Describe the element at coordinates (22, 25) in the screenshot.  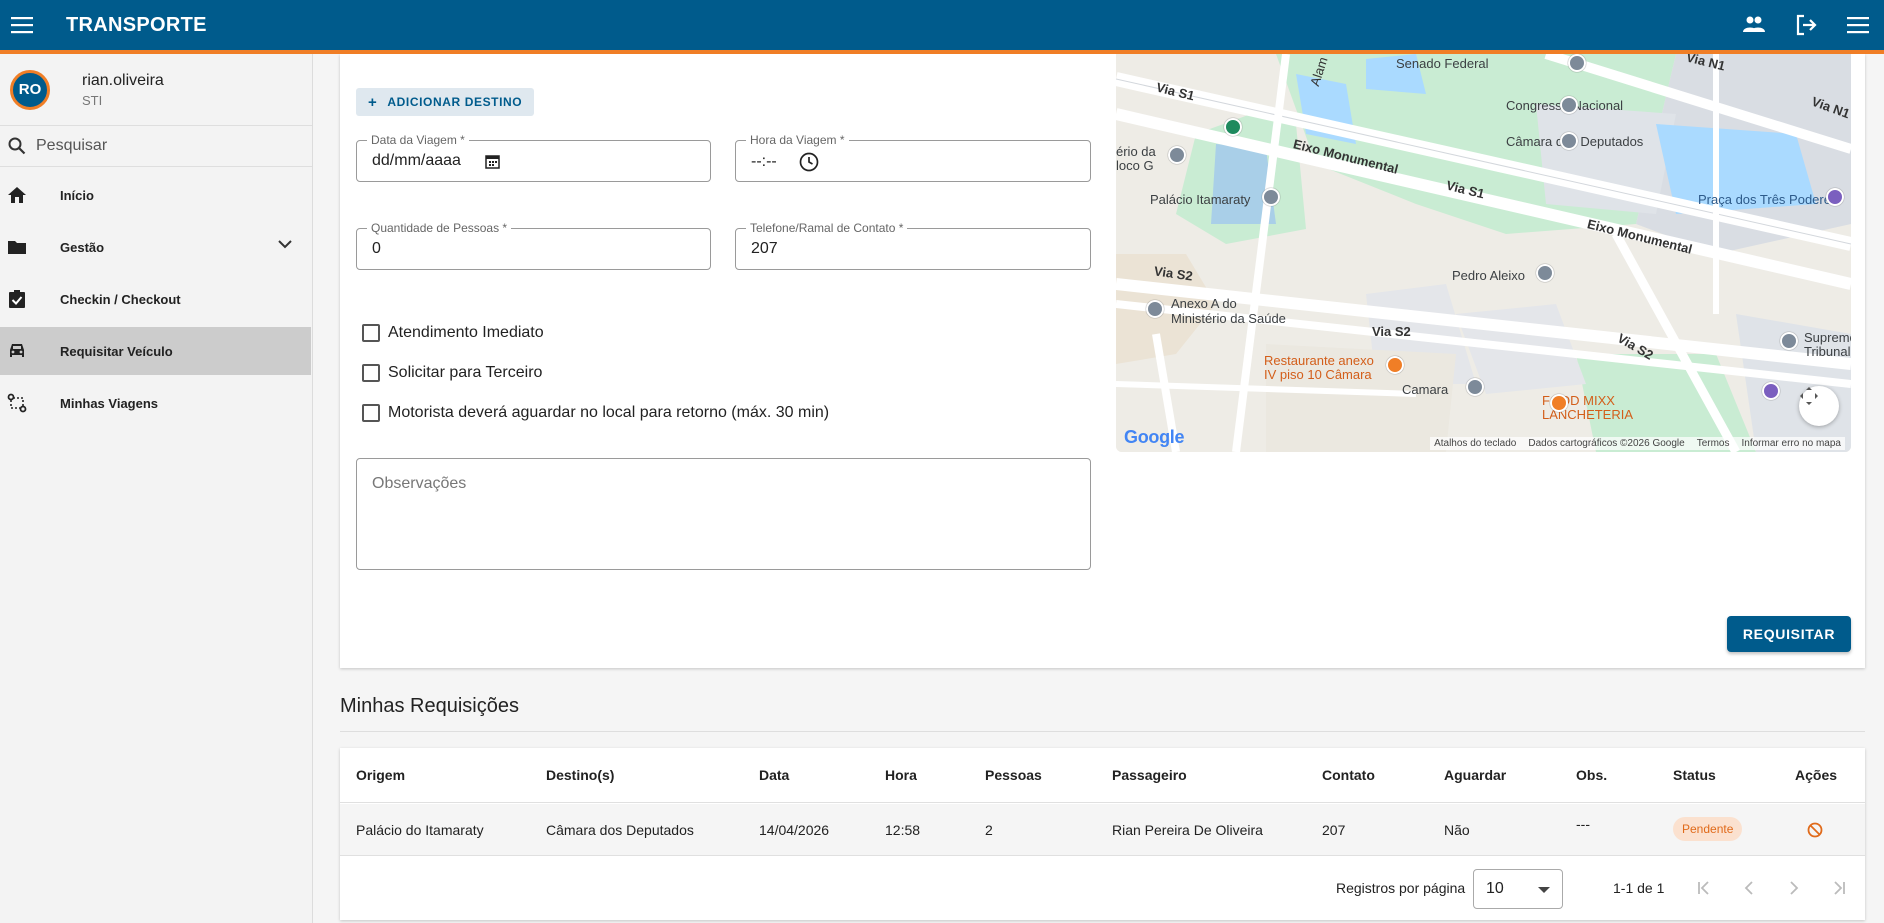
I see `menu-icon` at that location.